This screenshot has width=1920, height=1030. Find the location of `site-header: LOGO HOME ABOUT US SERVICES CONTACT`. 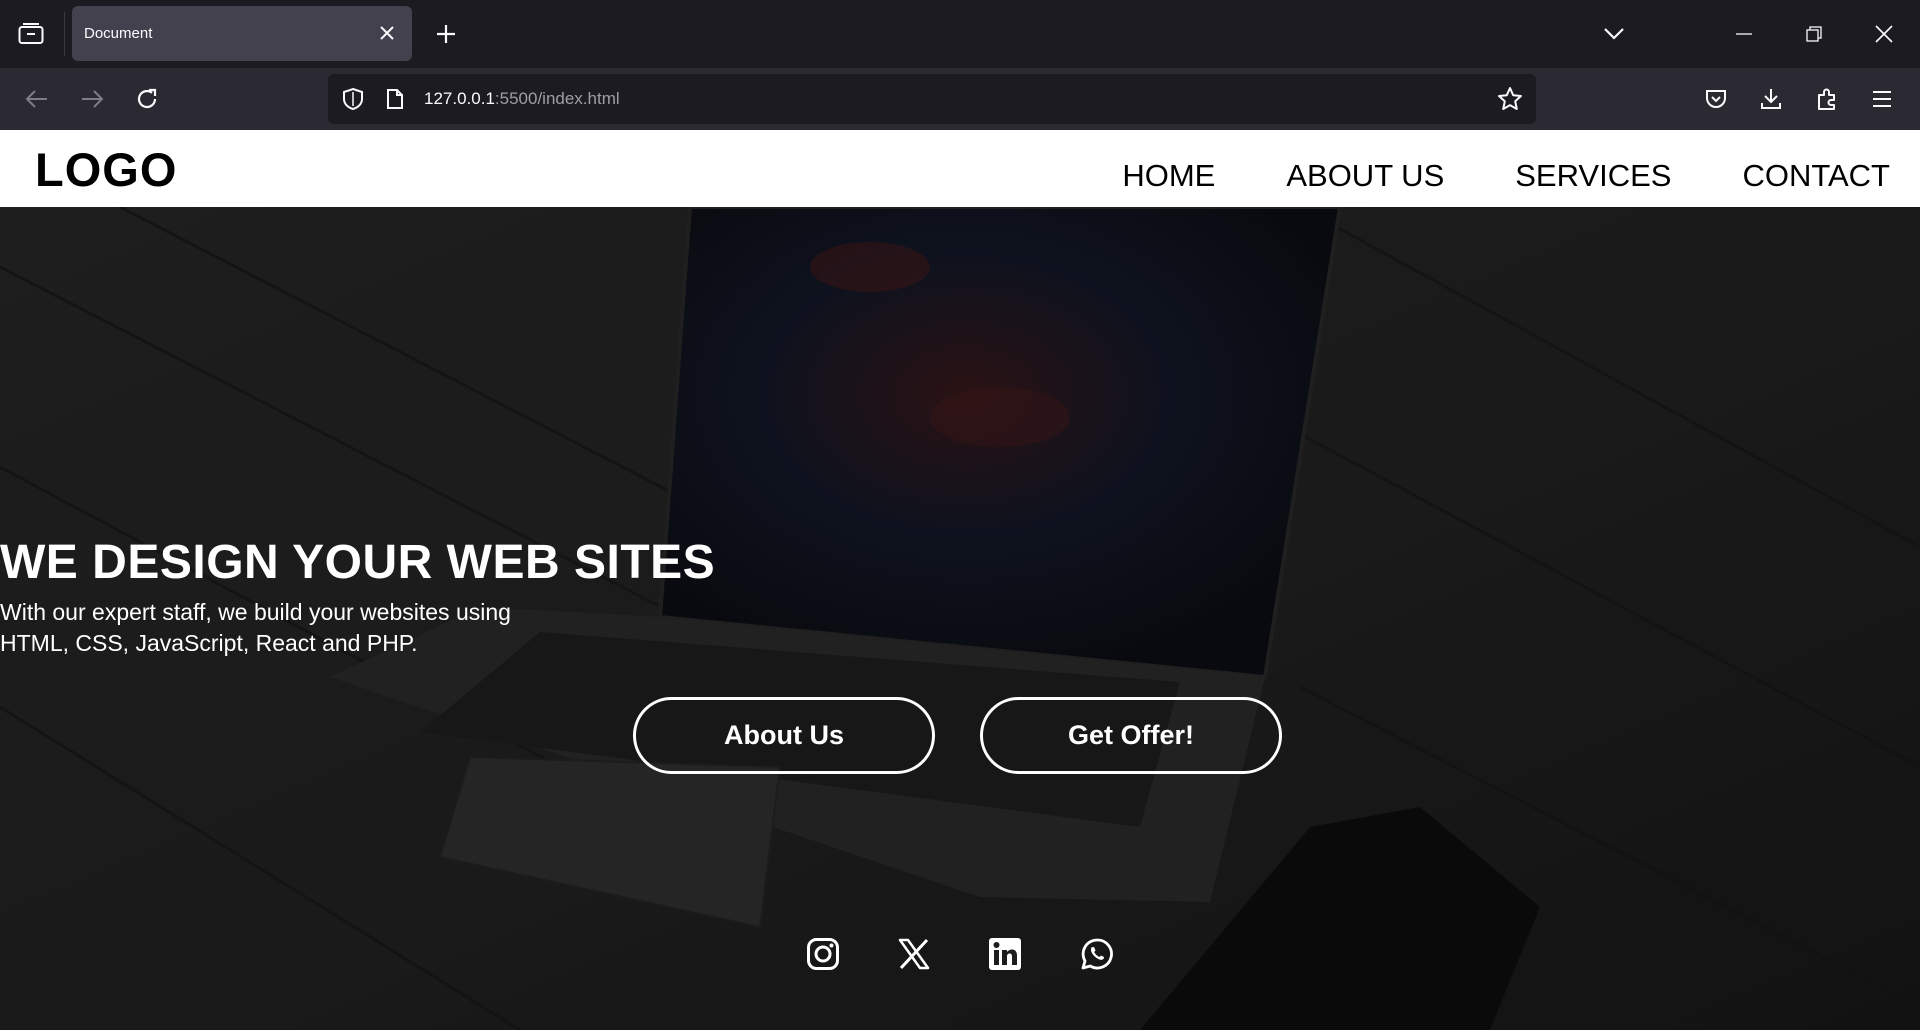

site-header: LOGO HOME ABOUT US SERVICES CONTACT is located at coordinates (960, 168).